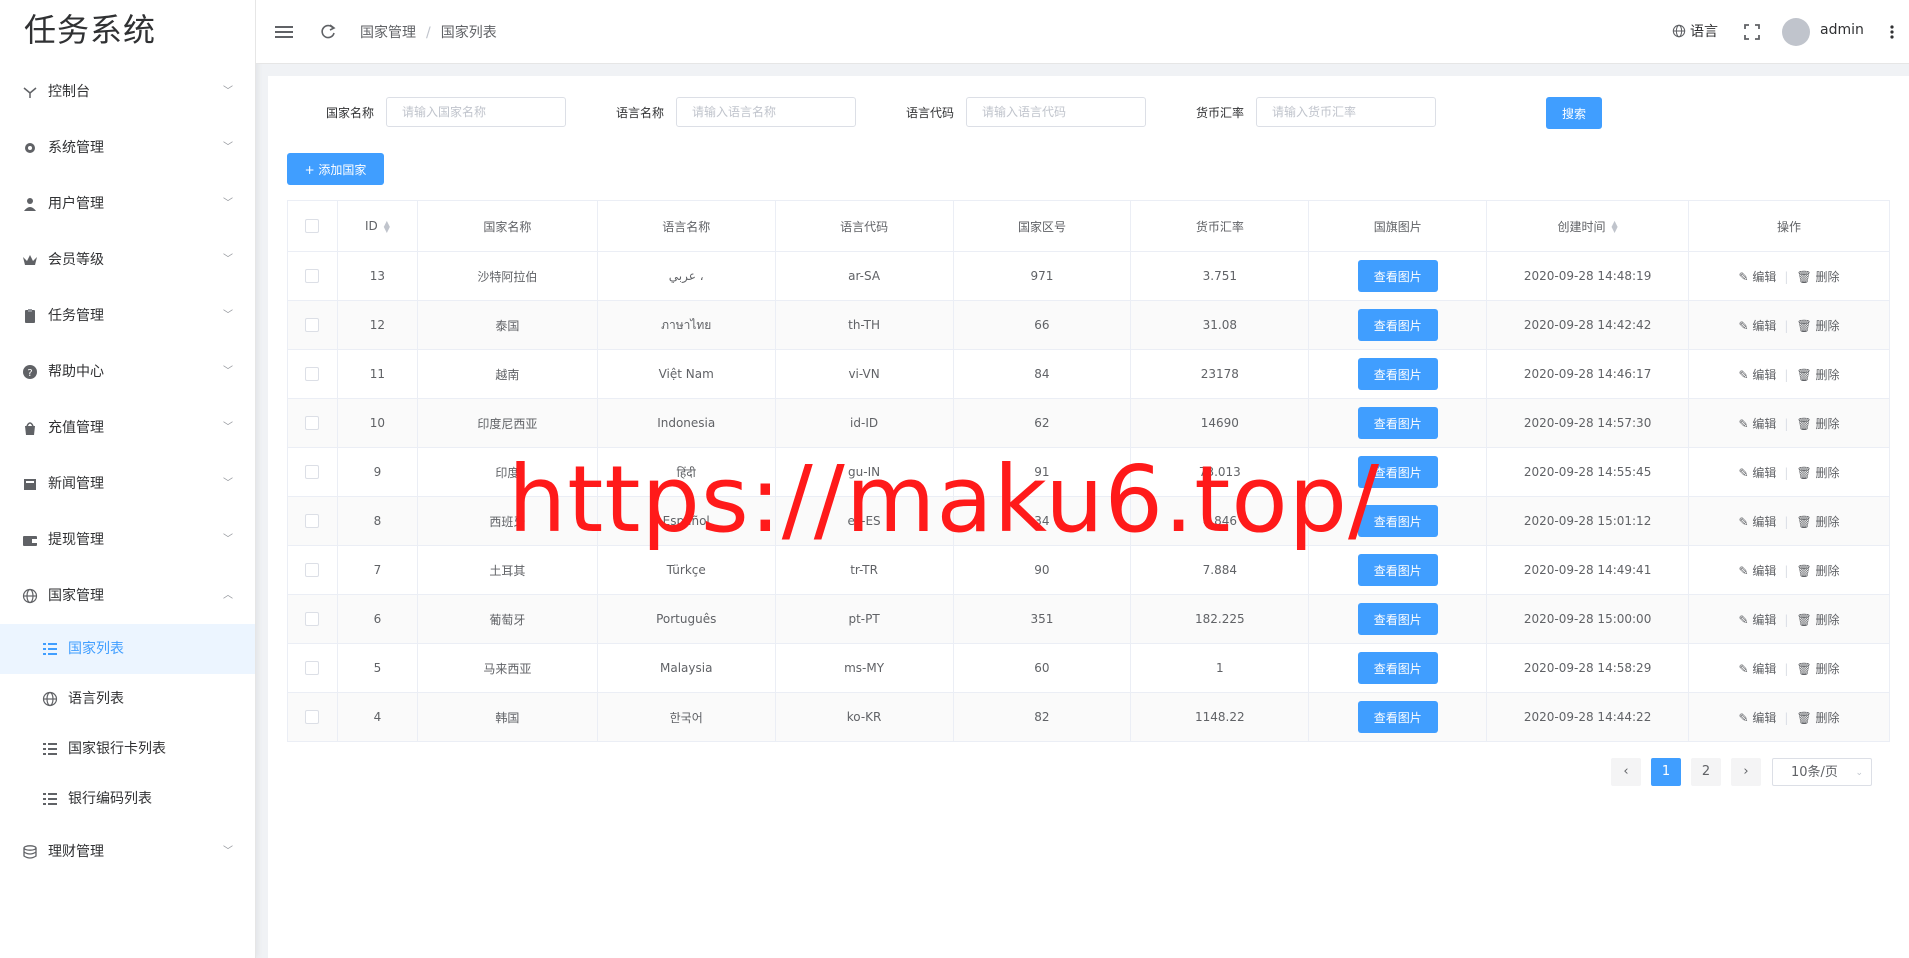 Image resolution: width=1909 pixels, height=958 pixels. I want to click on language-name-input, so click(766, 112).